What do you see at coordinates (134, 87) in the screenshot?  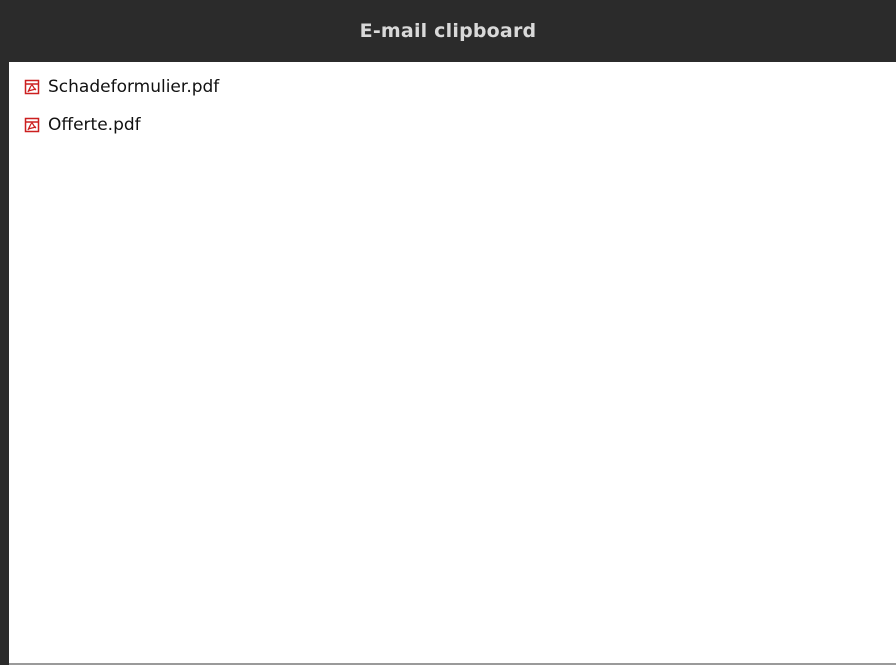 I see `file-name: Schadeformulier.pdf` at bounding box center [134, 87].